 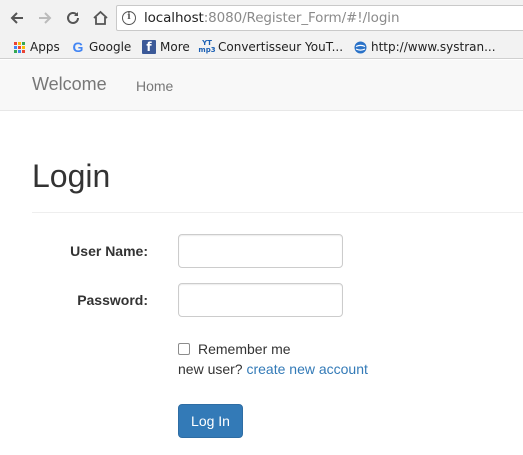 I want to click on back-arrow-icon, so click(x=17, y=18).